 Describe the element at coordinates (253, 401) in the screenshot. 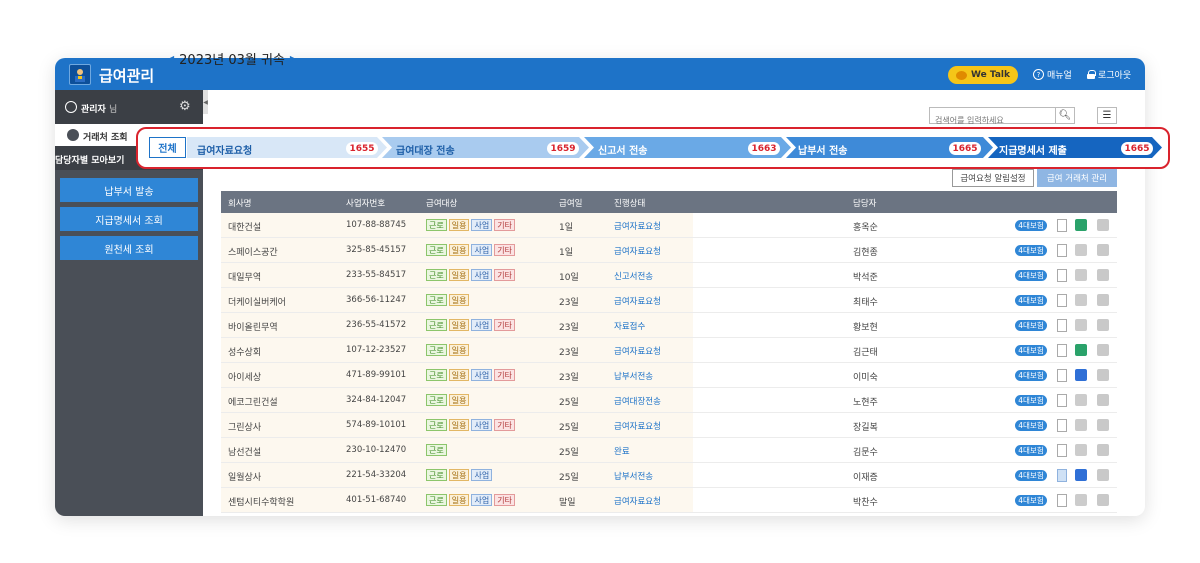

I see `company-name: 에코그린건설` at that location.